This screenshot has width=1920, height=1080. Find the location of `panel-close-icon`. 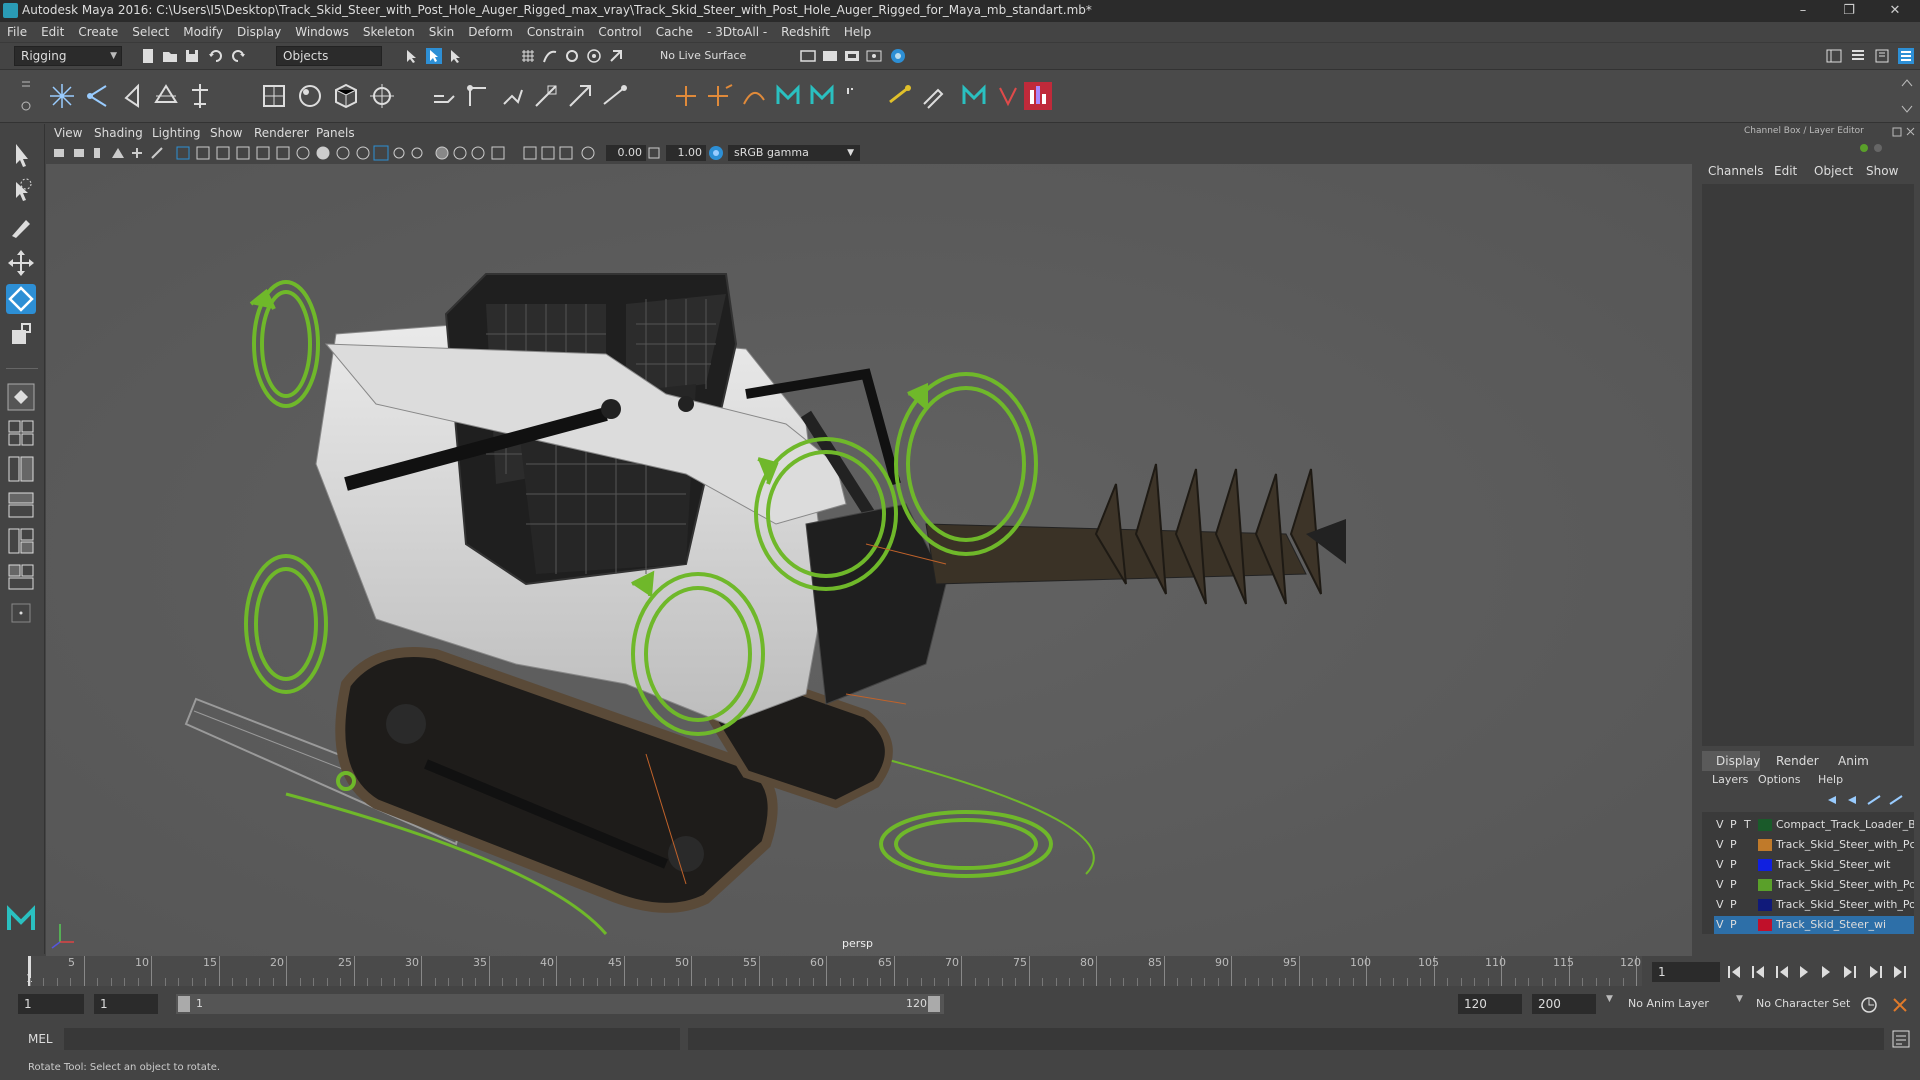

panel-close-icon is located at coordinates (1905, 132).